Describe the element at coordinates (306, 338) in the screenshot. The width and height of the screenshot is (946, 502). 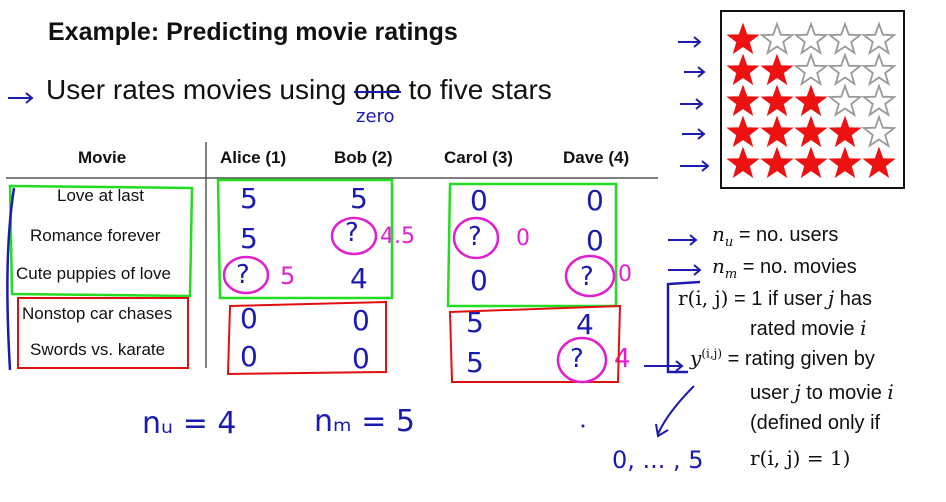
I see `red-box-alice-bob` at that location.